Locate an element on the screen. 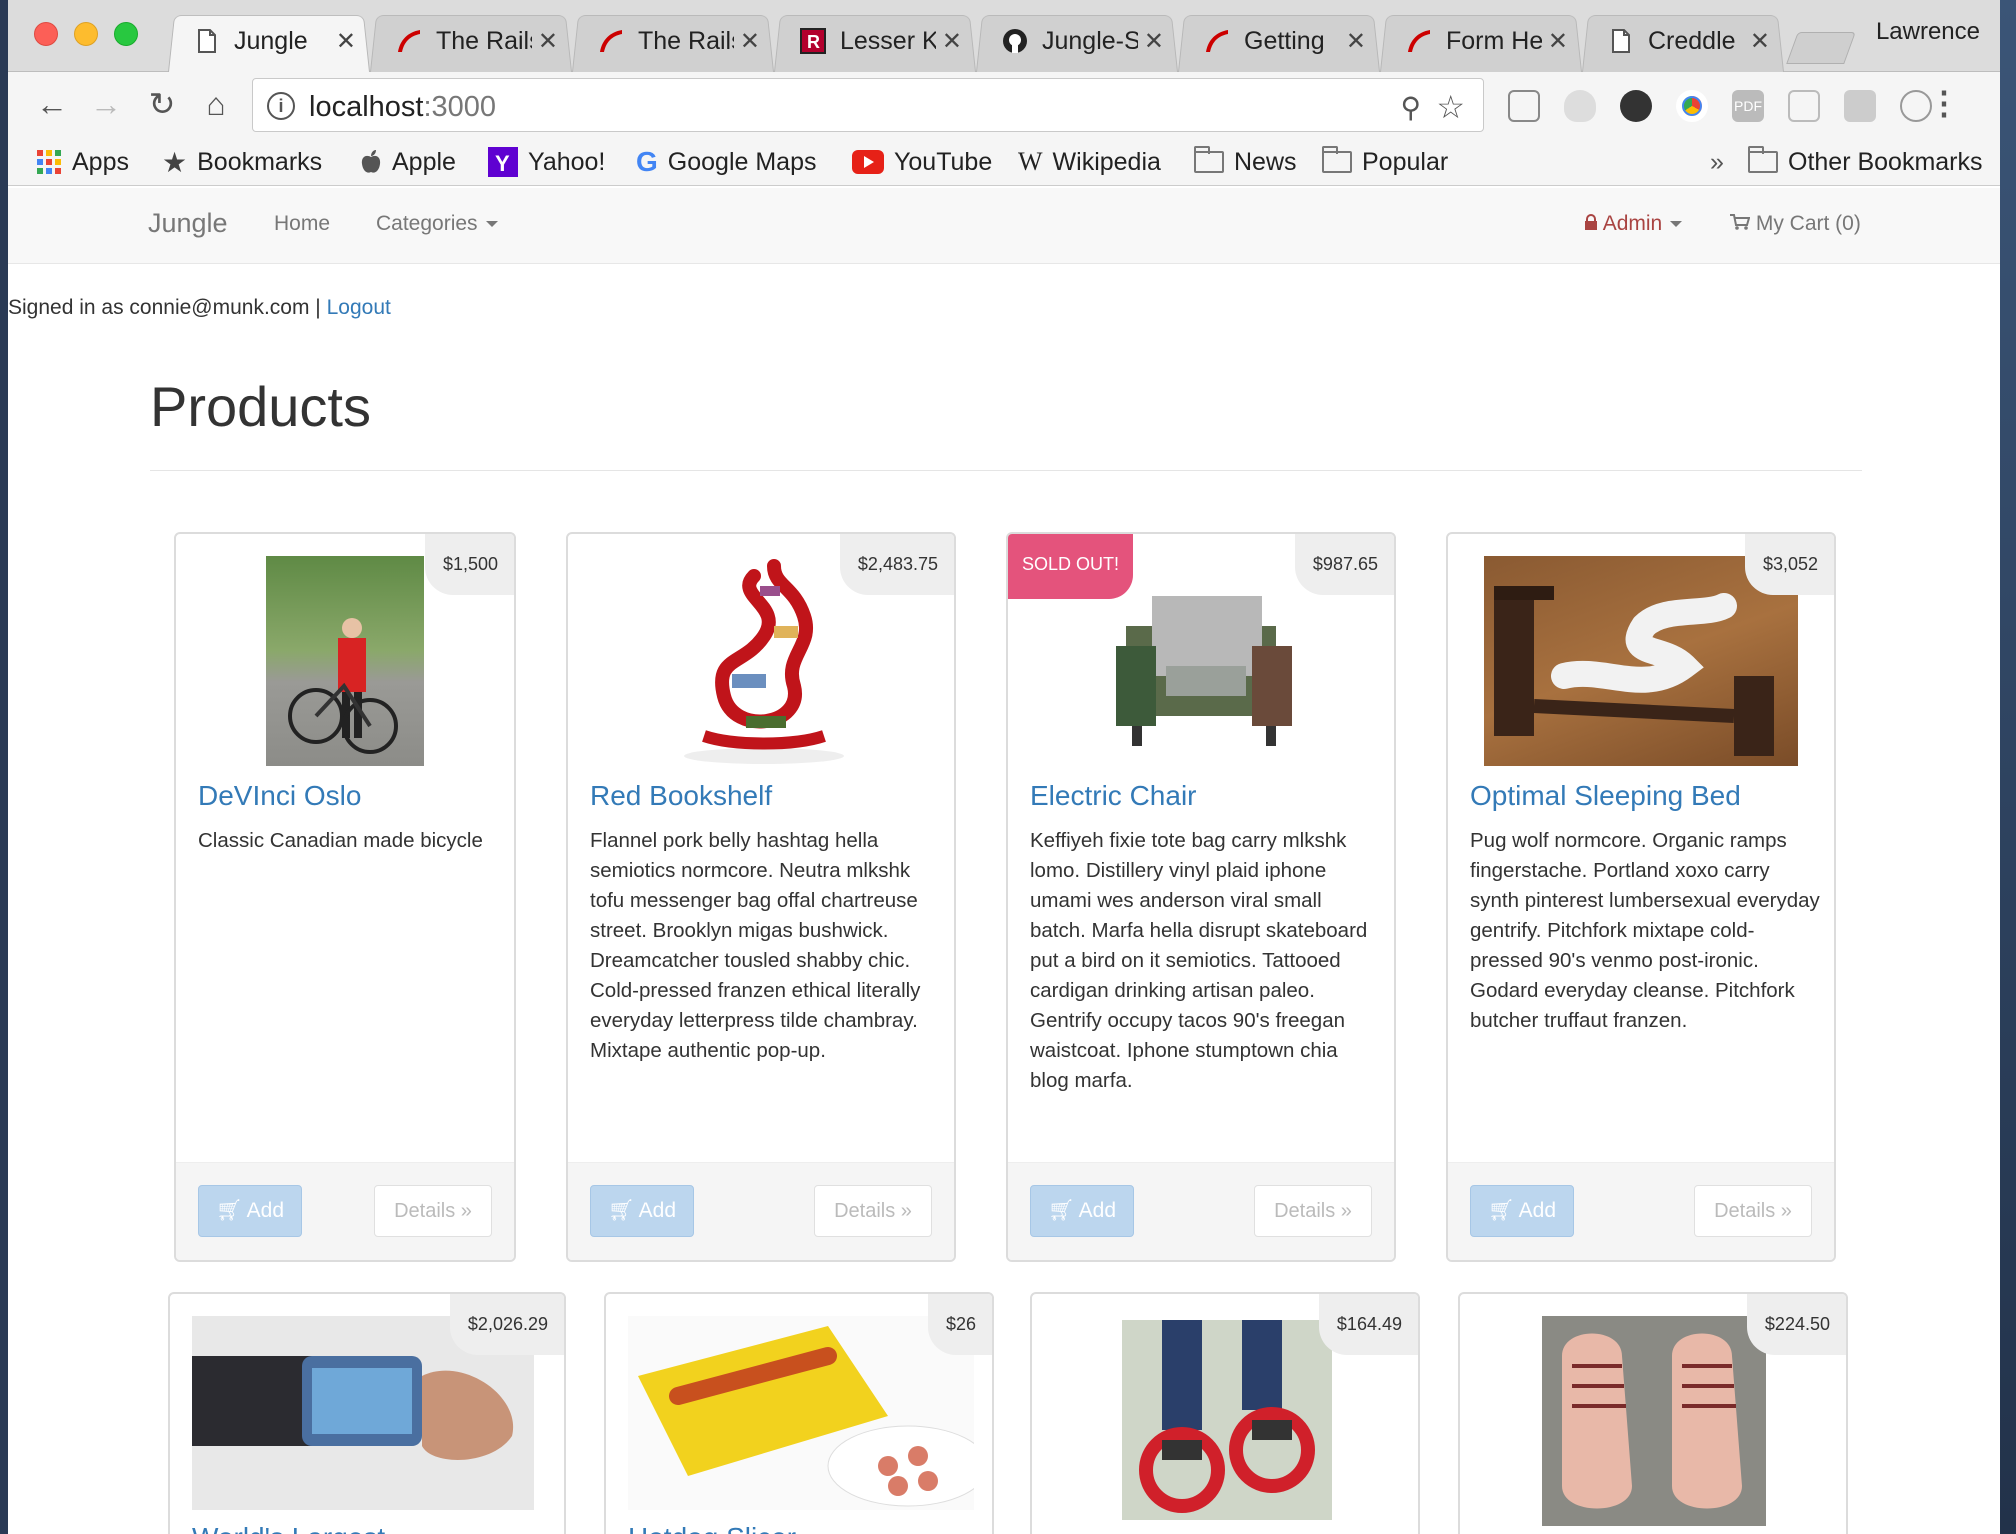  app-navbar: Jungle Home Categories Admin My Cart (0) is located at coordinates (1004, 226).